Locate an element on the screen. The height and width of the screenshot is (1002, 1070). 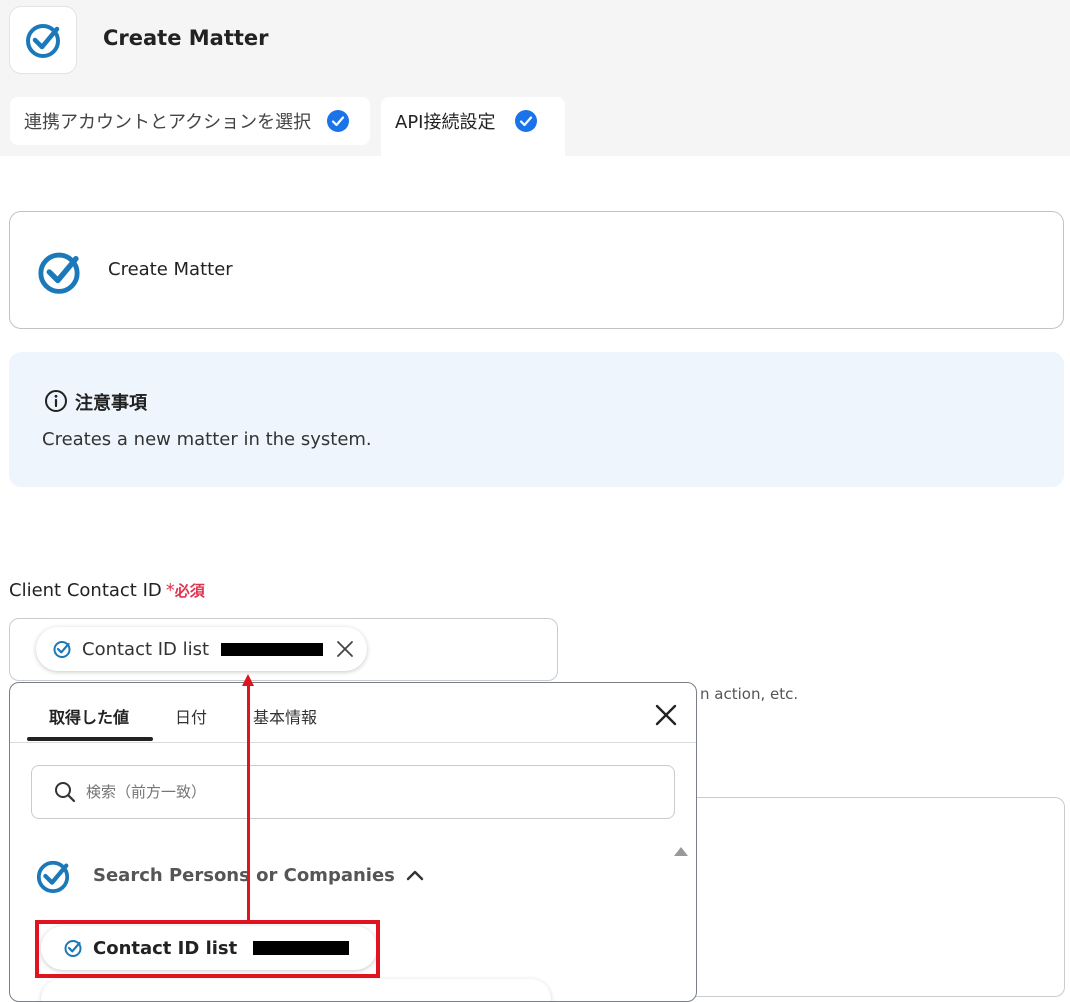
field-label-text: Client Contact ID is located at coordinates (85, 590).